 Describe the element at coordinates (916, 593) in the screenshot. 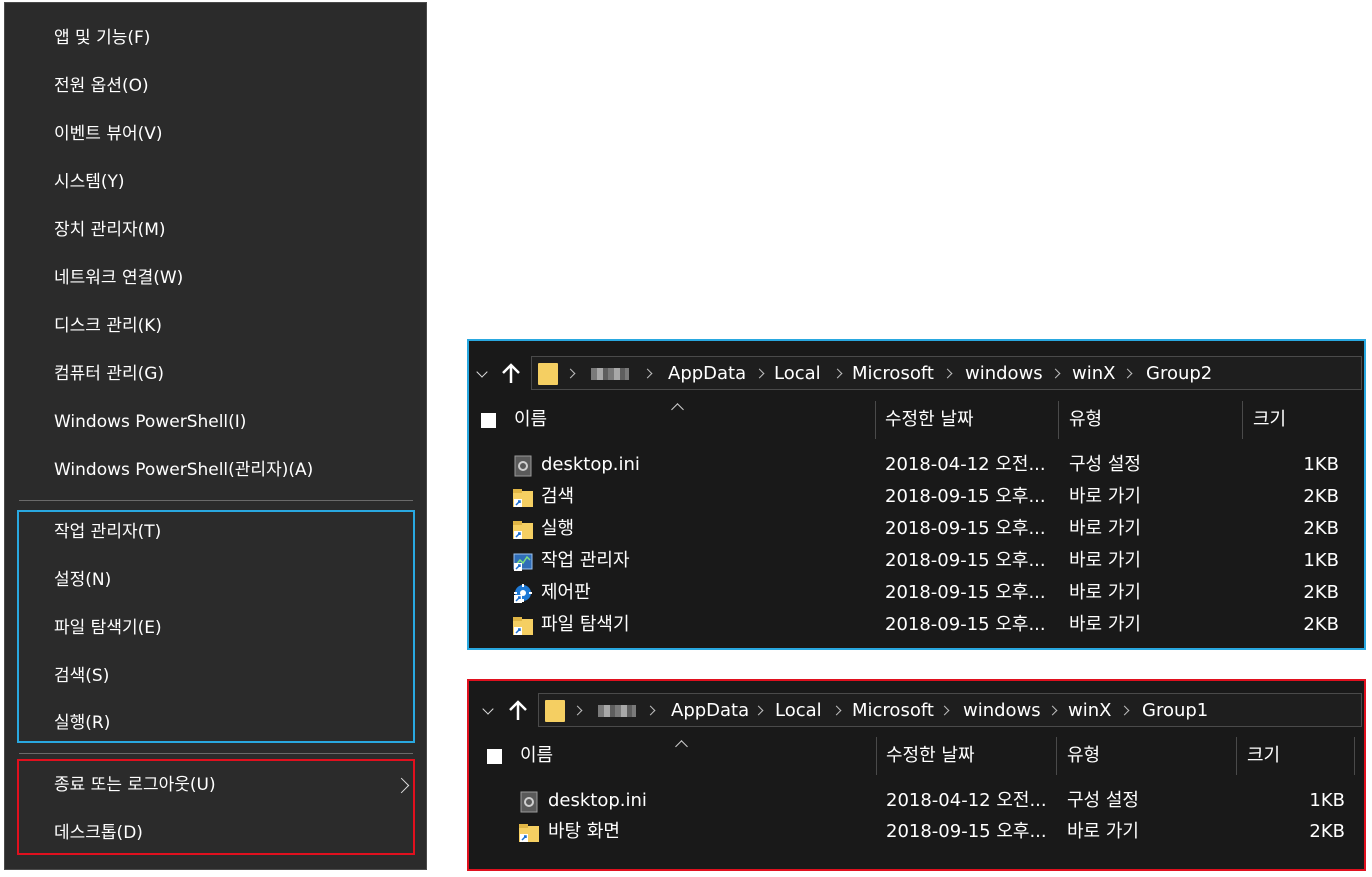

I see `file-row: 제어판 2018-09-15 오후... 바로 가기 2KB` at that location.